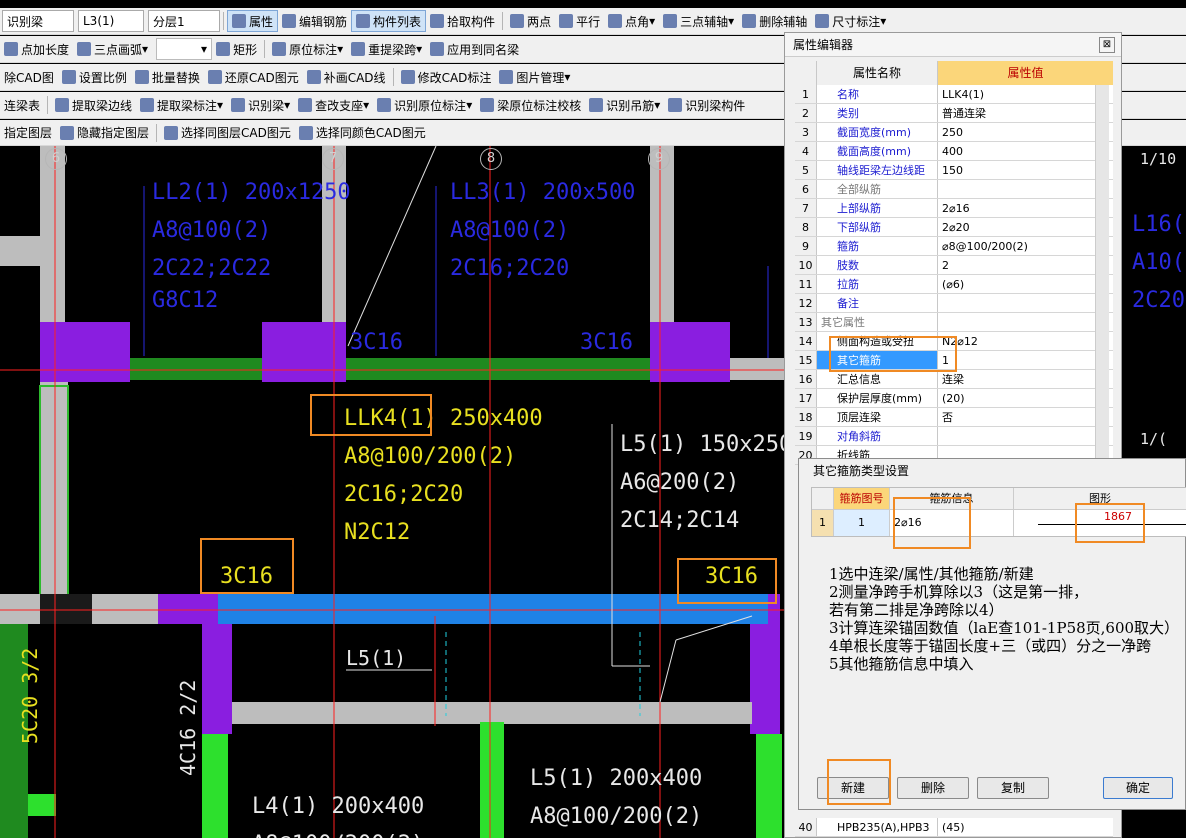  I want to click on row-name: 肢数, so click(877, 265).